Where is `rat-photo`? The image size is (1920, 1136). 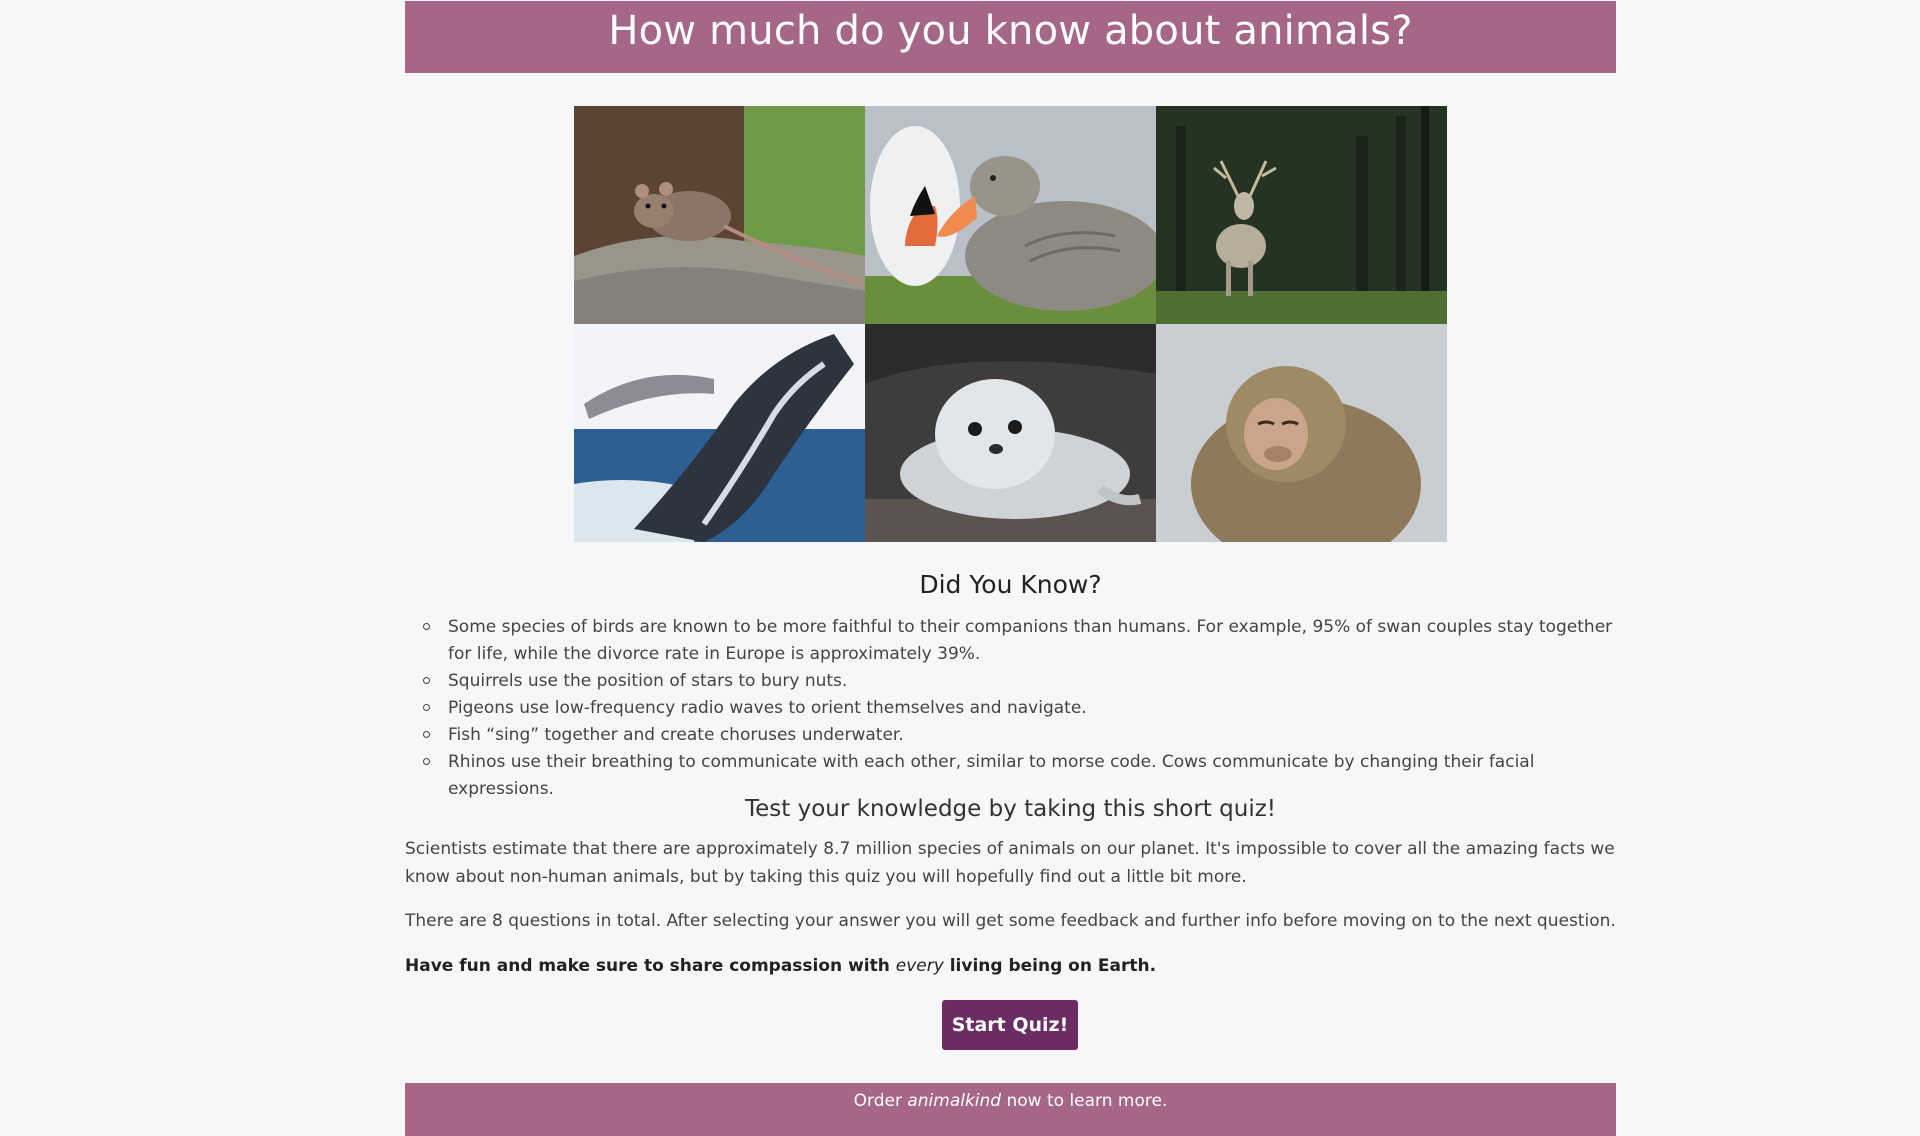
rat-photo is located at coordinates (719, 215).